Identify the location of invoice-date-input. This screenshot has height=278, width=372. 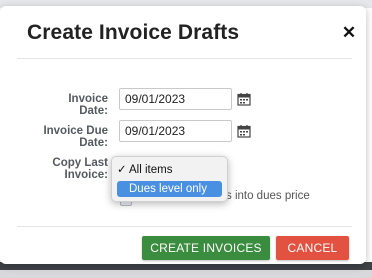
(175, 99).